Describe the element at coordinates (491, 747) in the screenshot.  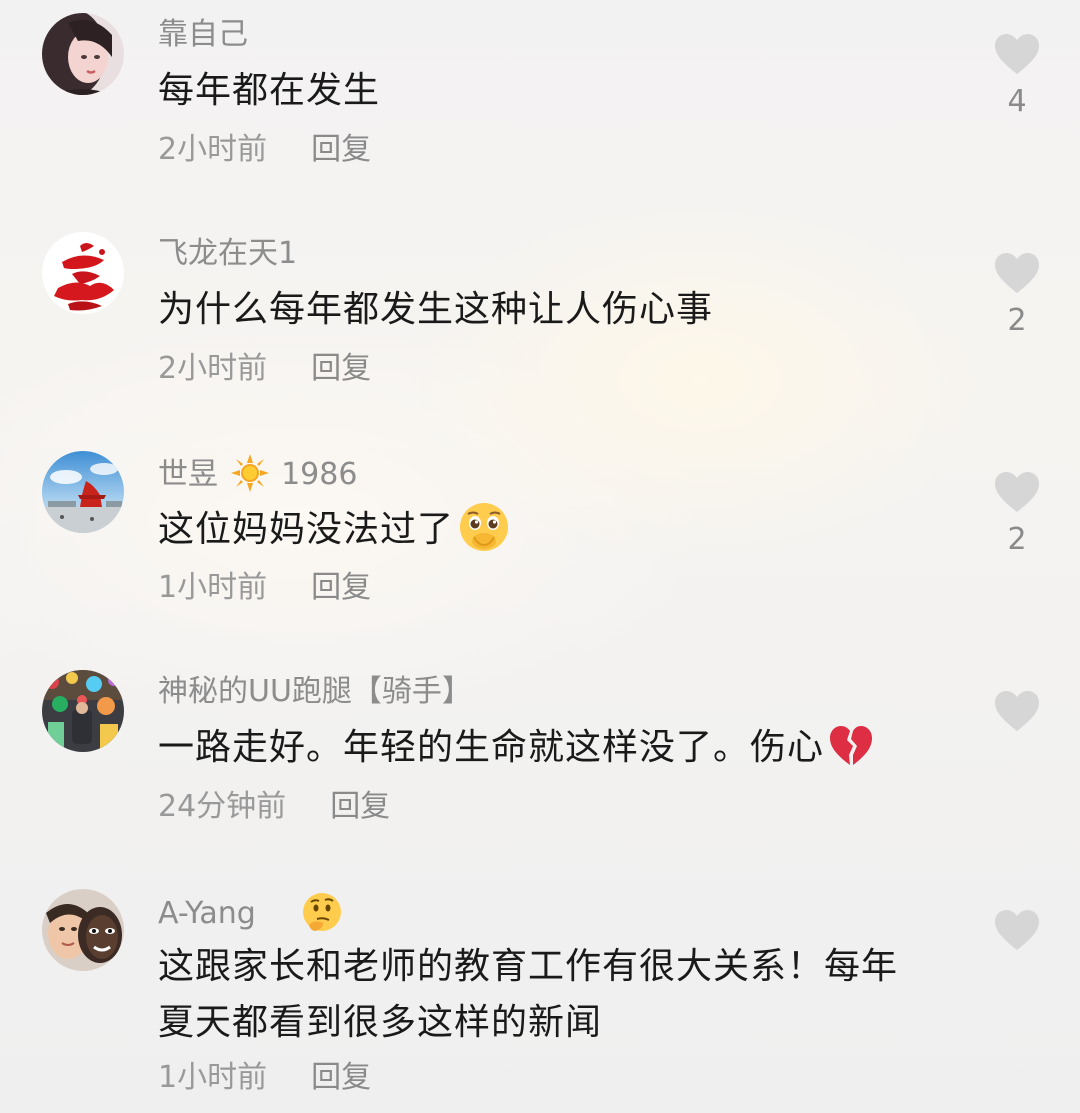
I see `comment-text-content: 一路走好。年轻的生命就这样没了。伤心` at that location.